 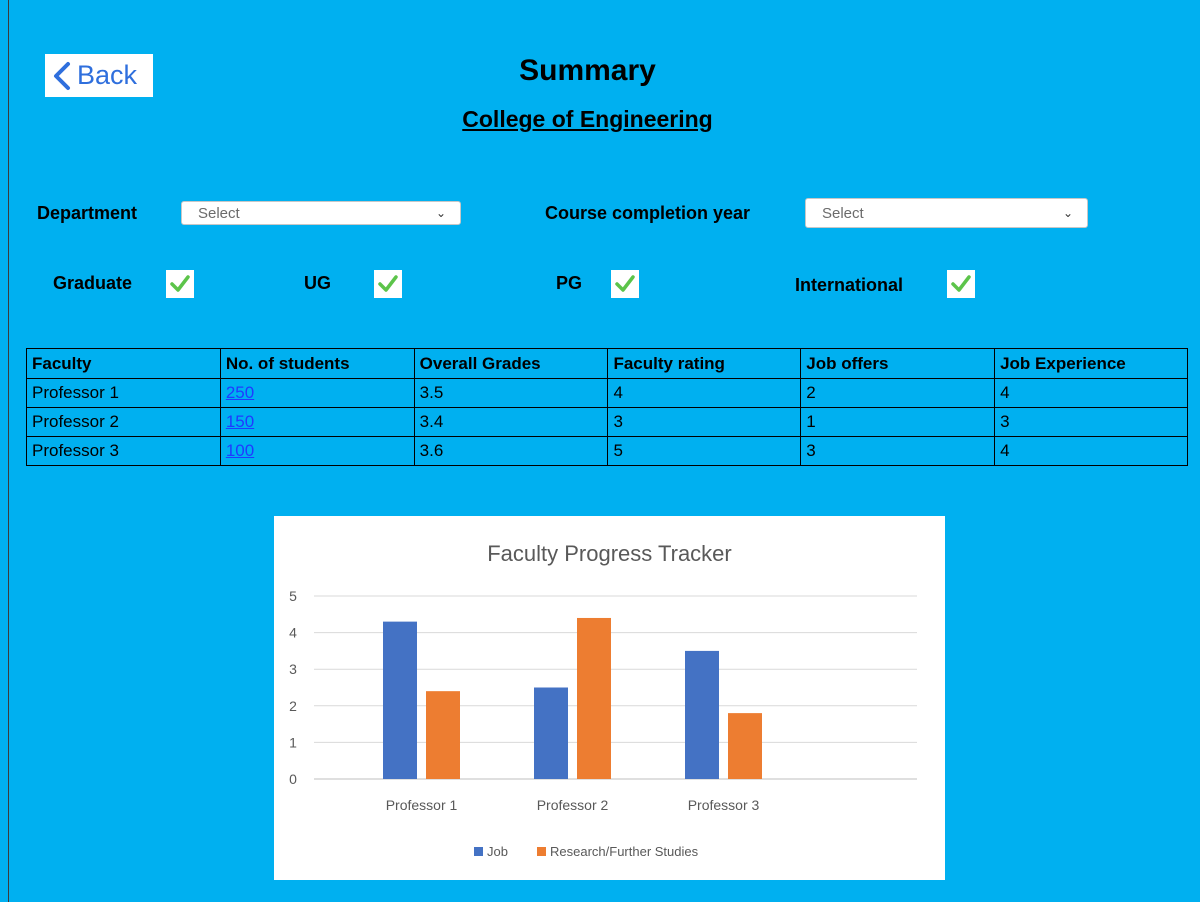 What do you see at coordinates (724, 805) in the screenshot?
I see `x-tick-label: Professor 3` at bounding box center [724, 805].